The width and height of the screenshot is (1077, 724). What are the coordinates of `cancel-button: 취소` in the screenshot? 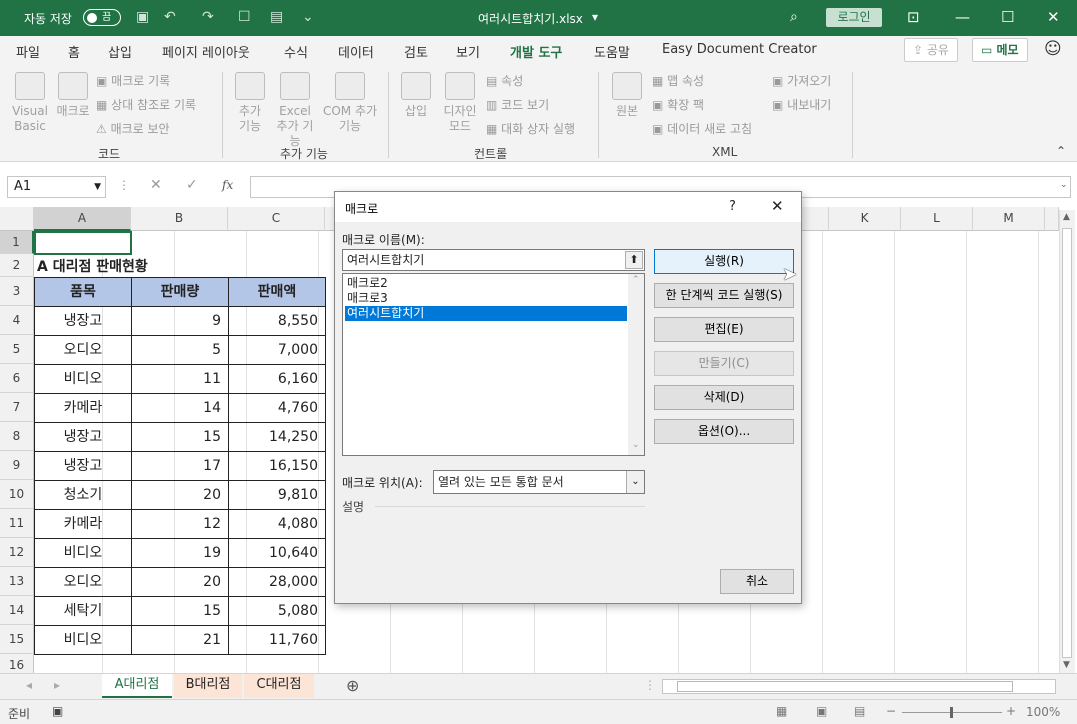 It's located at (757, 581).